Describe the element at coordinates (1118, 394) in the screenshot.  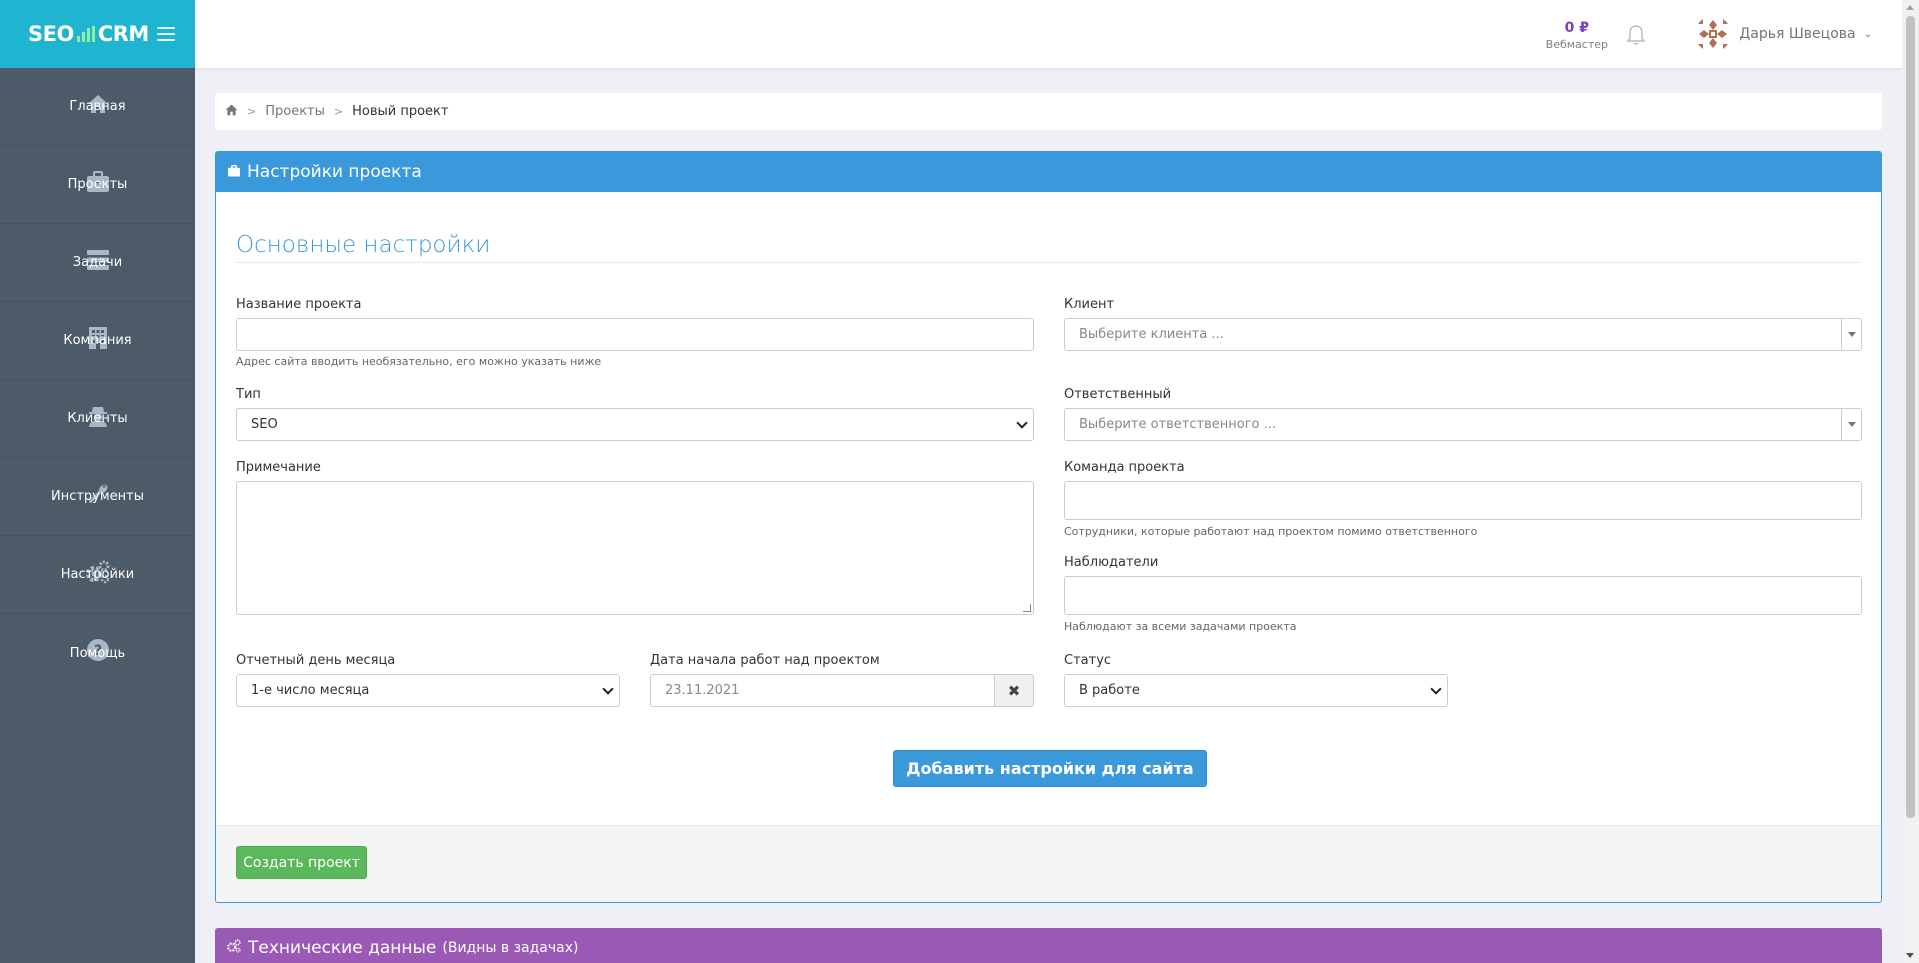
I see `responsible-label: Ответственный` at that location.